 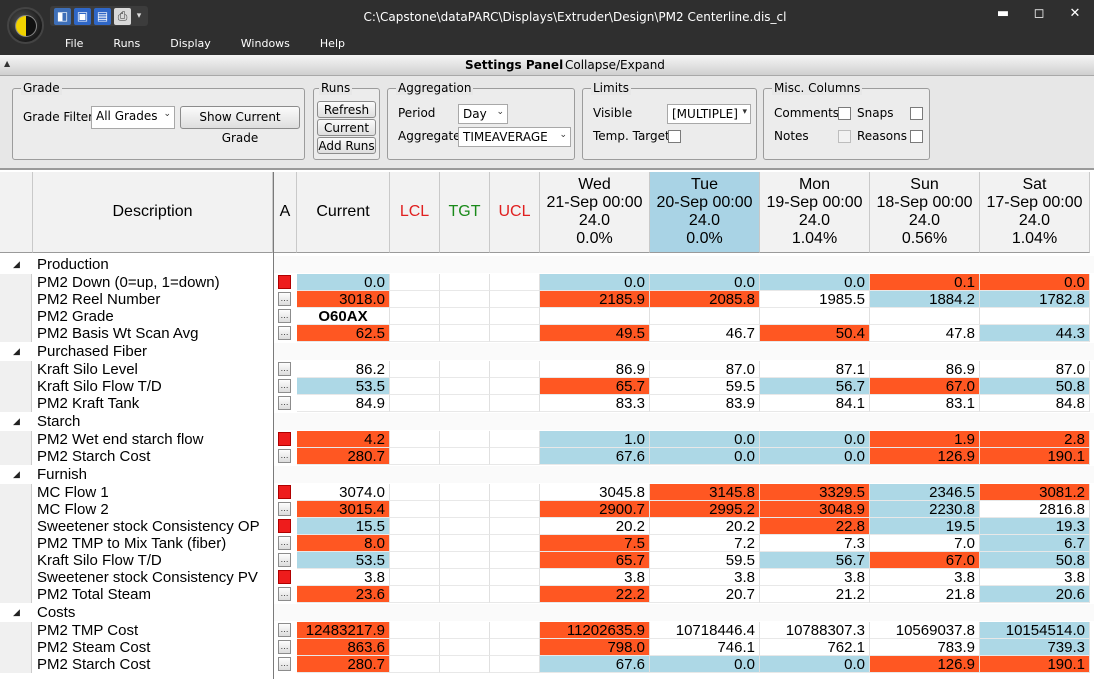 What do you see at coordinates (595, 386) in the screenshot?
I see `day-value-cell: 65.7` at bounding box center [595, 386].